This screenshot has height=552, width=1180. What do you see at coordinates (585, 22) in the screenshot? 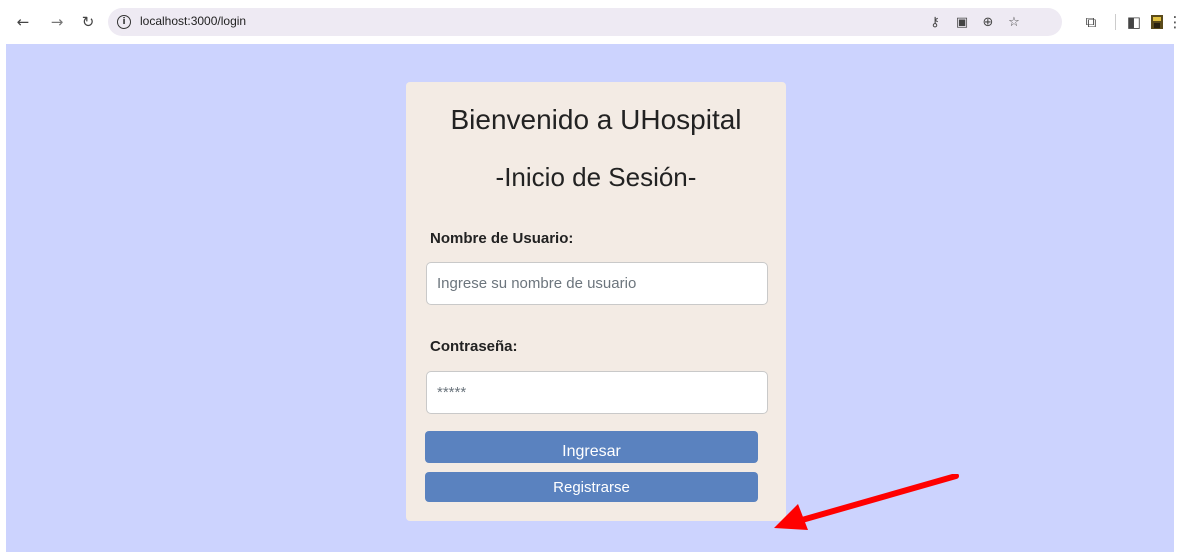
I see `address-bar: i localhost:3000/login ⚷ ▣ ⊕ ☆` at bounding box center [585, 22].